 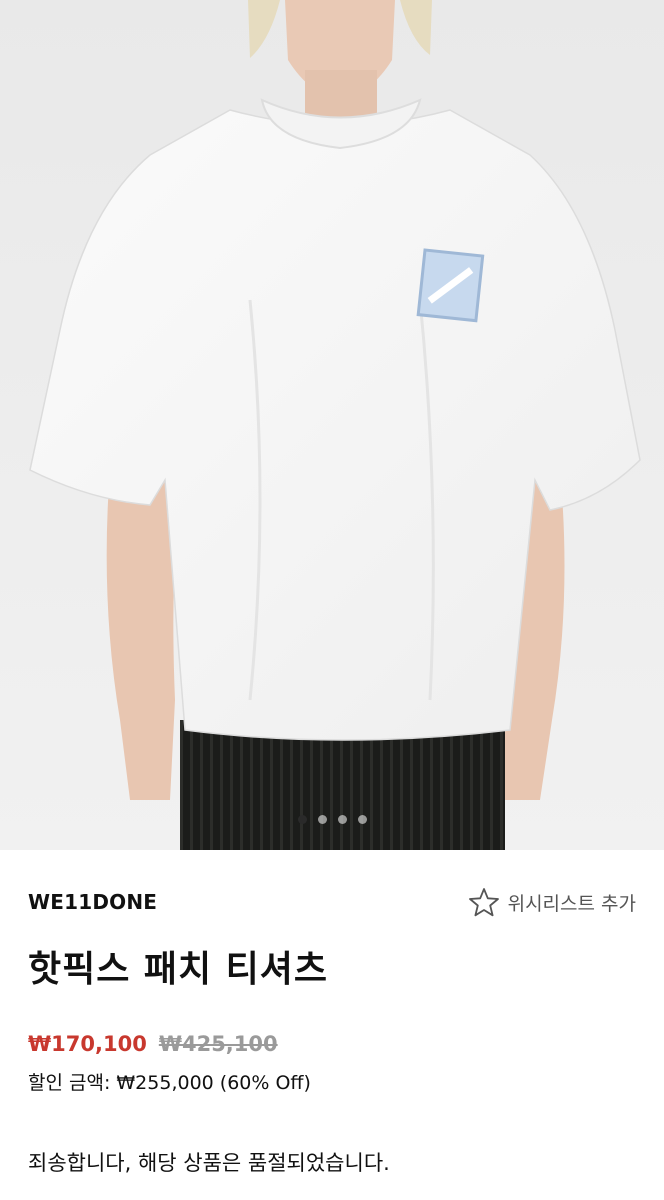 What do you see at coordinates (178, 969) in the screenshot?
I see `product-title: 핫픽스 패치 티셔츠` at bounding box center [178, 969].